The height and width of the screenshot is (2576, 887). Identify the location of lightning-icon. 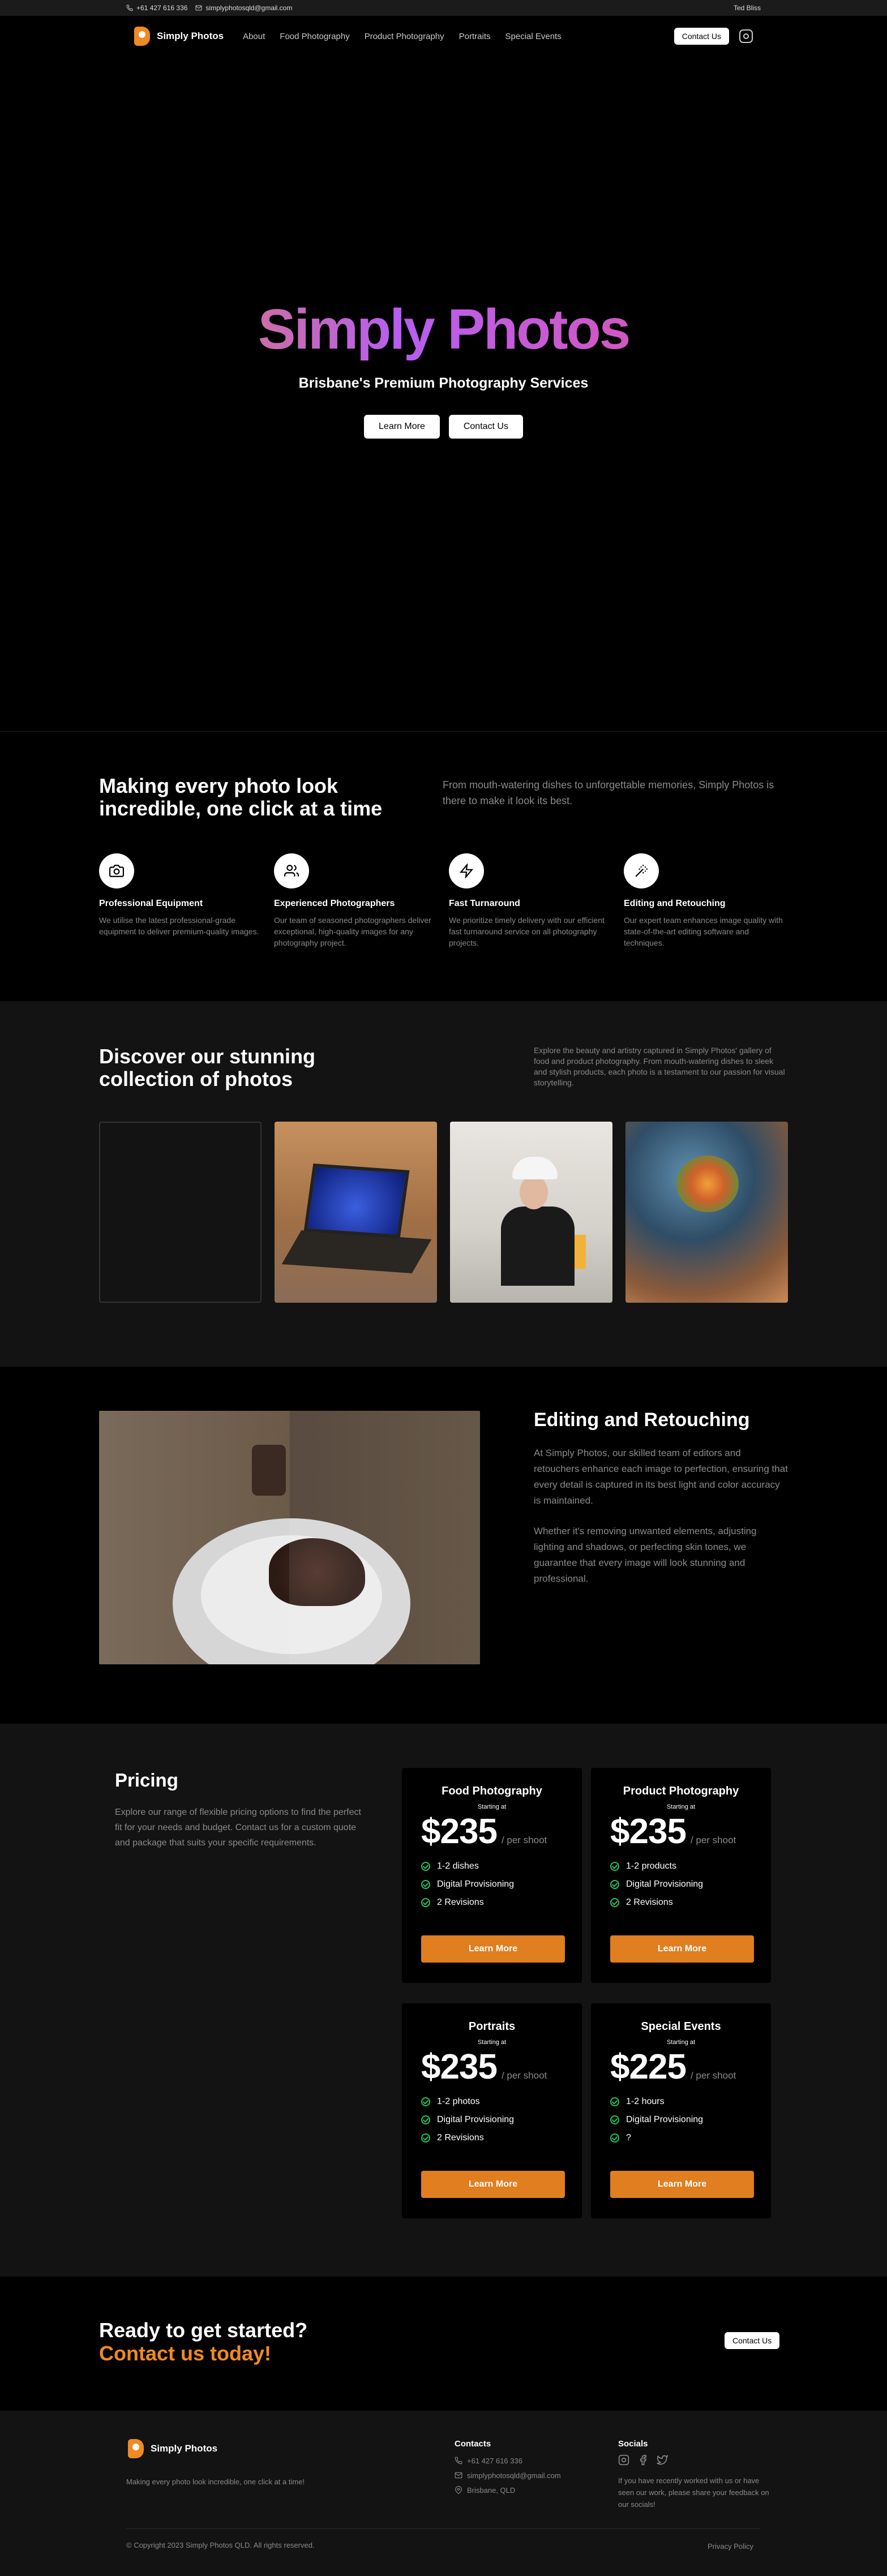
(466, 871).